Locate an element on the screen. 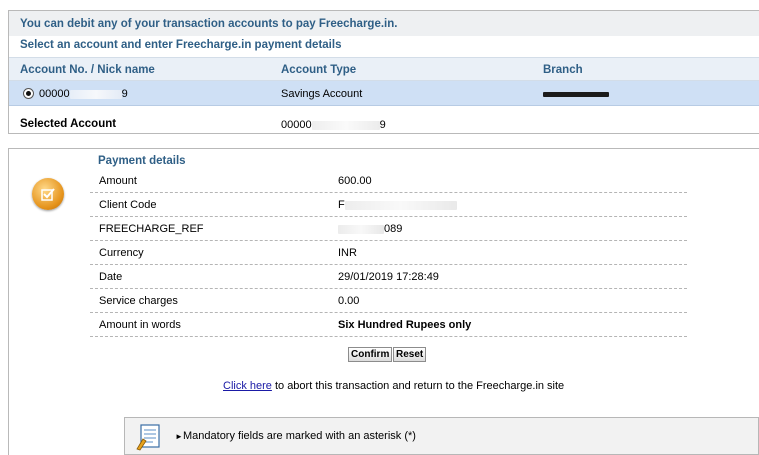  payment-value: Six Hundred Rupees only is located at coordinates (405, 325).